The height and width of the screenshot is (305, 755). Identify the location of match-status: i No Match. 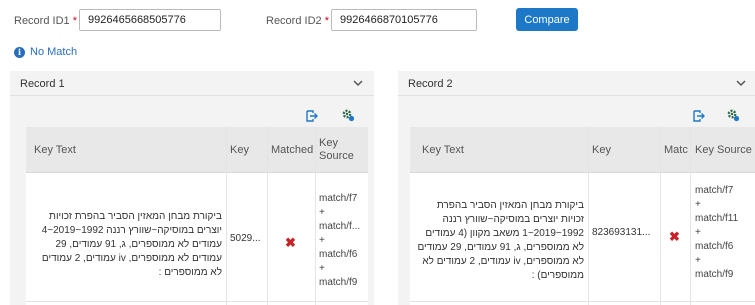
(45, 52).